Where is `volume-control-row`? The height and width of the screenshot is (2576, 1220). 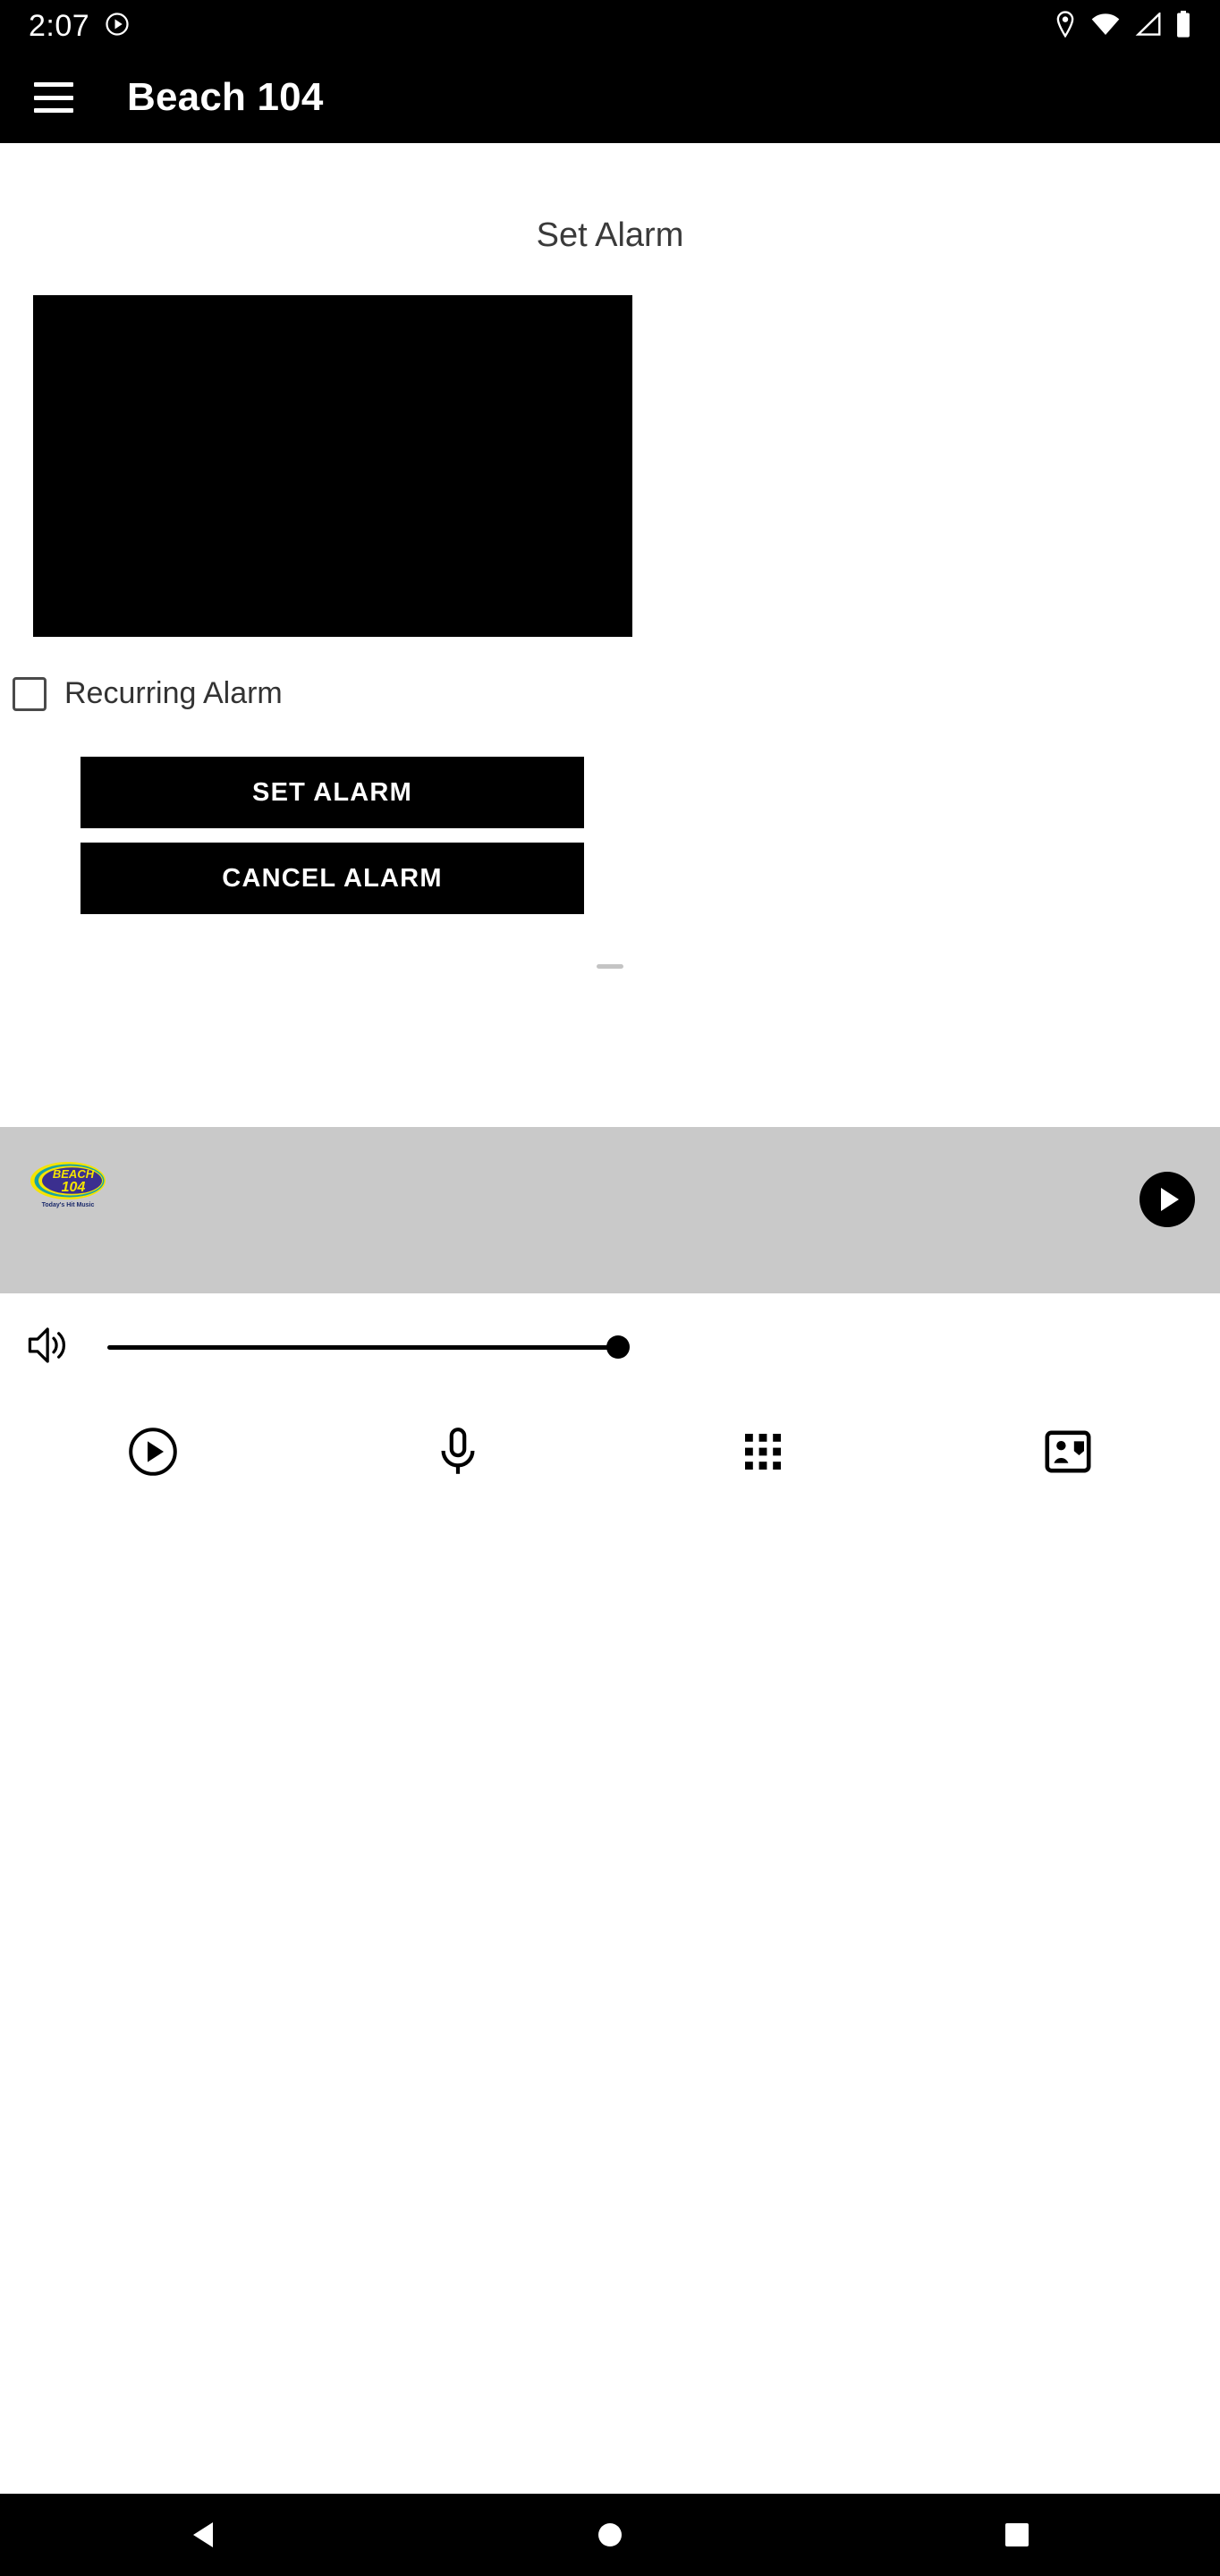 volume-control-row is located at coordinates (610, 1347).